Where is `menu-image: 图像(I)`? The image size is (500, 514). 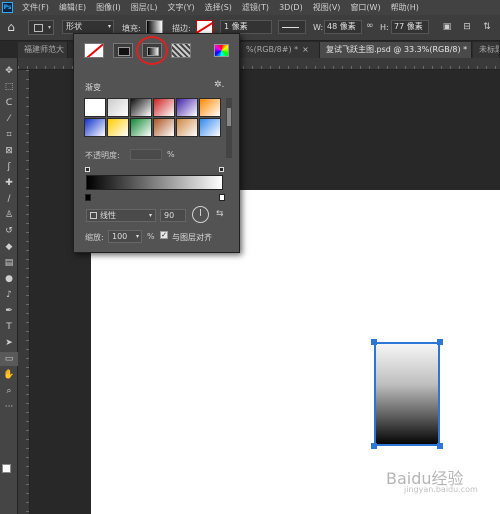
menu-image: 图像(I) is located at coordinates (108, 7).